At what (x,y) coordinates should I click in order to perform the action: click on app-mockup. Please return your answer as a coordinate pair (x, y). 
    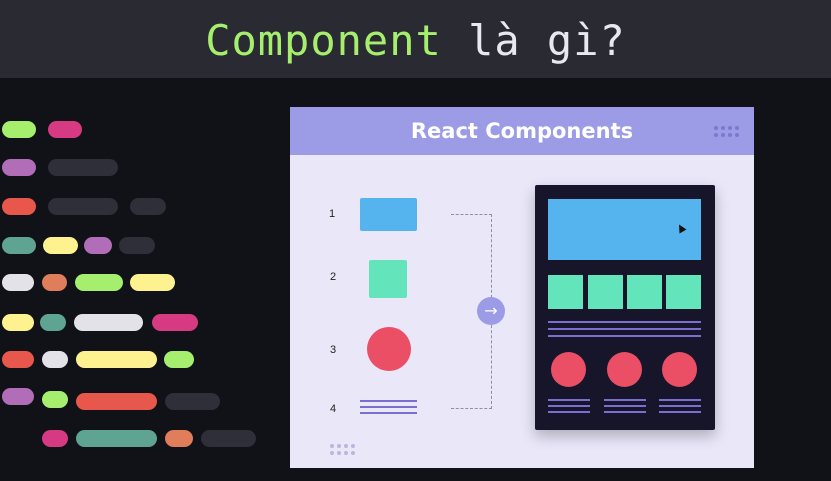
    Looking at the image, I should click on (625, 307).